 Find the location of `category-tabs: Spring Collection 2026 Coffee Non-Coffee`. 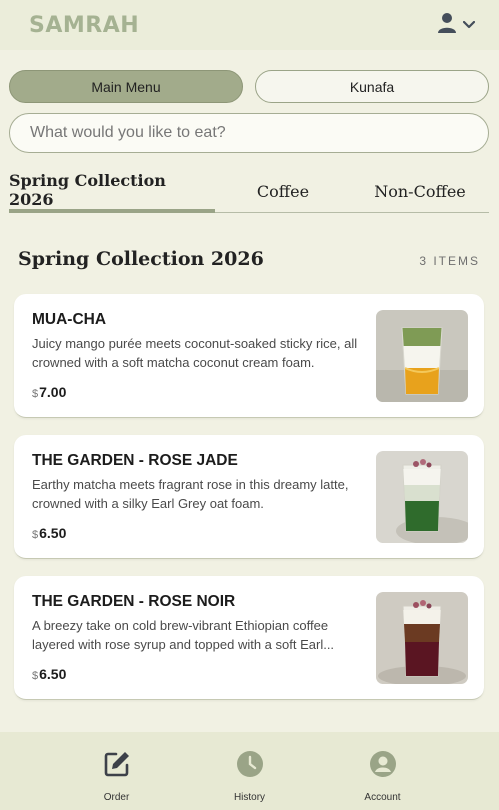

category-tabs: Spring Collection 2026 Coffee Non-Coffee is located at coordinates (249, 191).